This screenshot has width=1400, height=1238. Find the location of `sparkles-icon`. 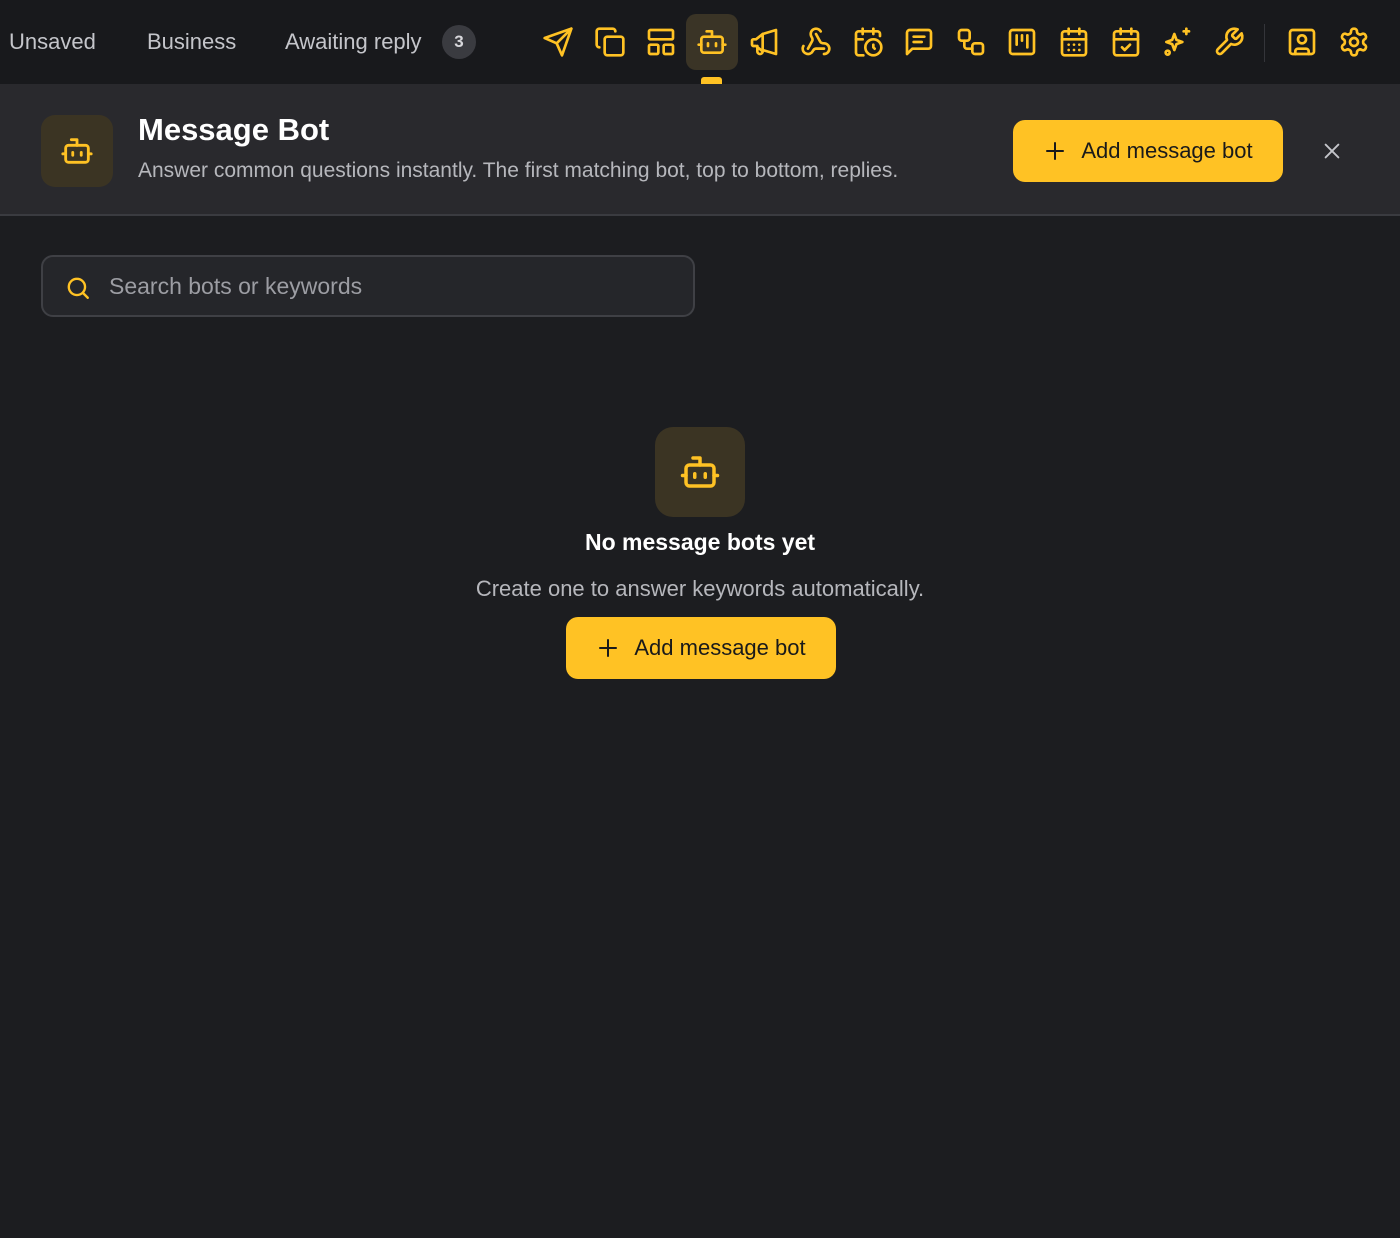

sparkles-icon is located at coordinates (1177, 41).